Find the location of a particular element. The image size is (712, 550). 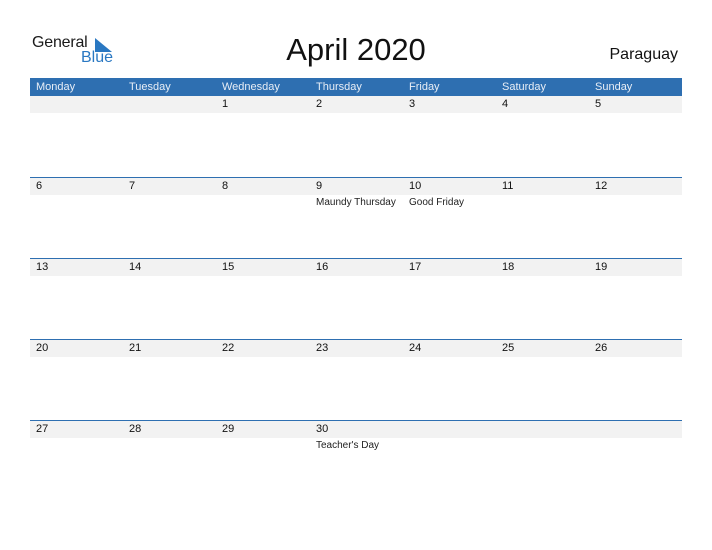

day-number: 27 is located at coordinates (42, 429).